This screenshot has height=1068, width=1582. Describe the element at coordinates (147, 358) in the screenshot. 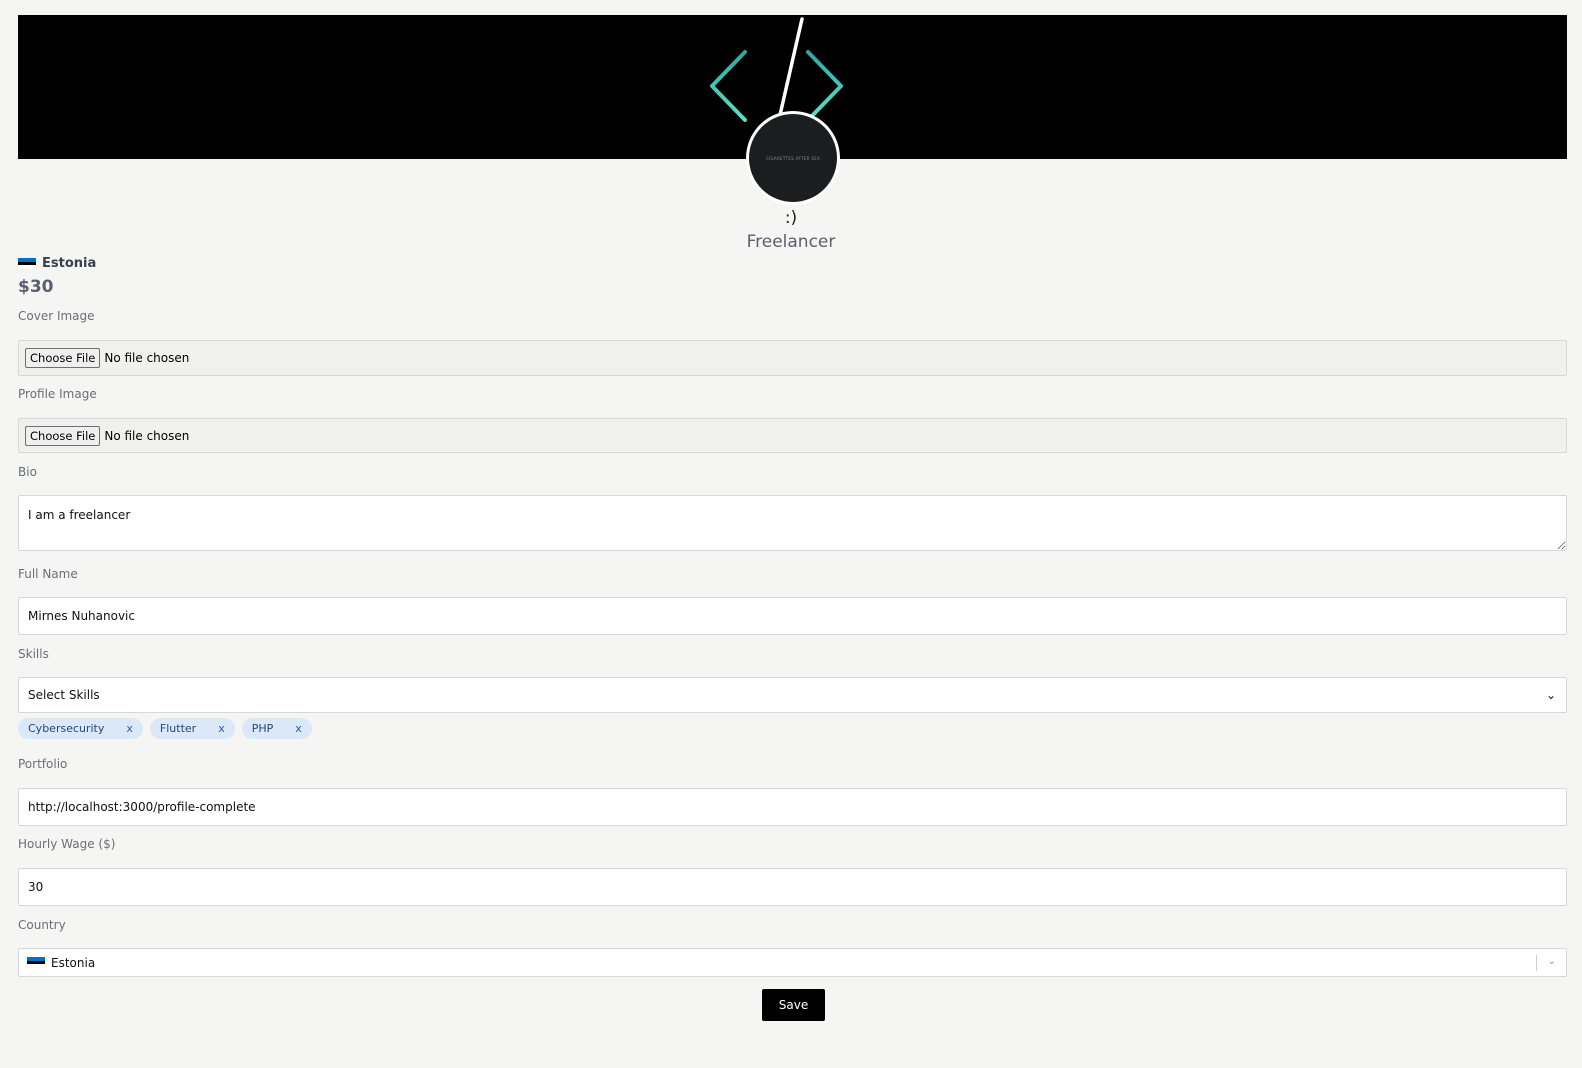

I see `cover-image-status: No file chosen` at that location.